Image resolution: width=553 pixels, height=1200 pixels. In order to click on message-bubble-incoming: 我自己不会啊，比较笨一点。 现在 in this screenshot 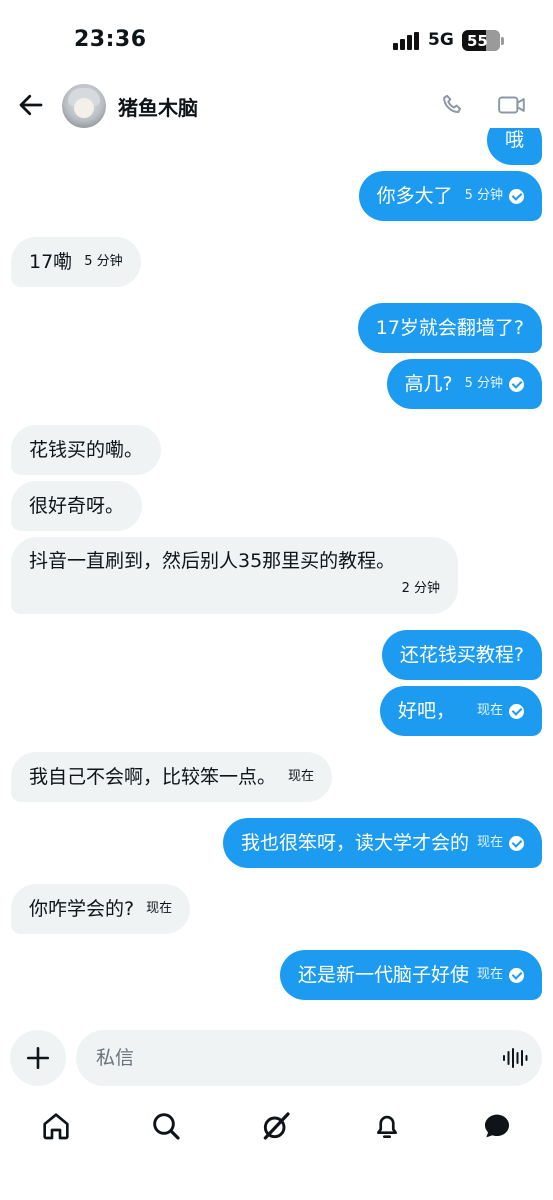, I will do `click(172, 777)`.